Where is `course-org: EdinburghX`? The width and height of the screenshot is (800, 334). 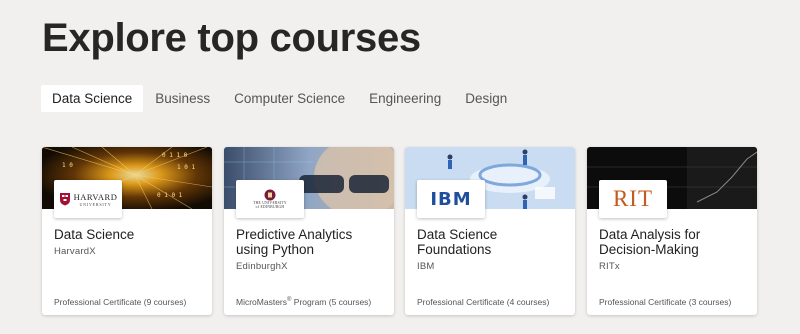
course-org: EdinburghX is located at coordinates (262, 266).